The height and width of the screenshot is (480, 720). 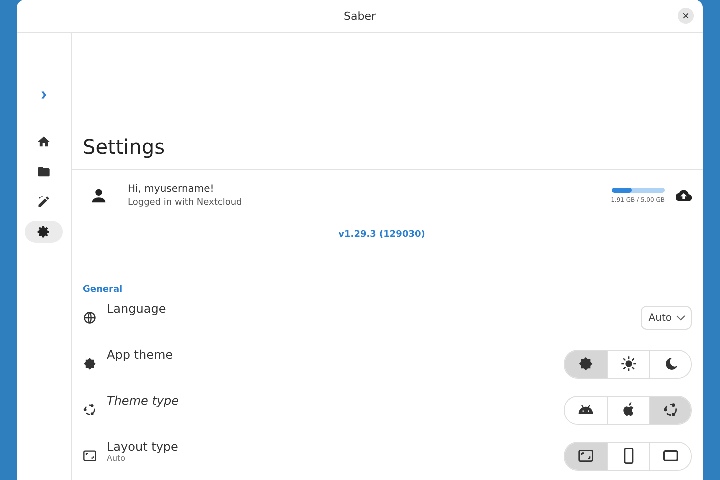 What do you see at coordinates (186, 203) in the screenshot?
I see `login-status: Logged in with Nextcloud` at bounding box center [186, 203].